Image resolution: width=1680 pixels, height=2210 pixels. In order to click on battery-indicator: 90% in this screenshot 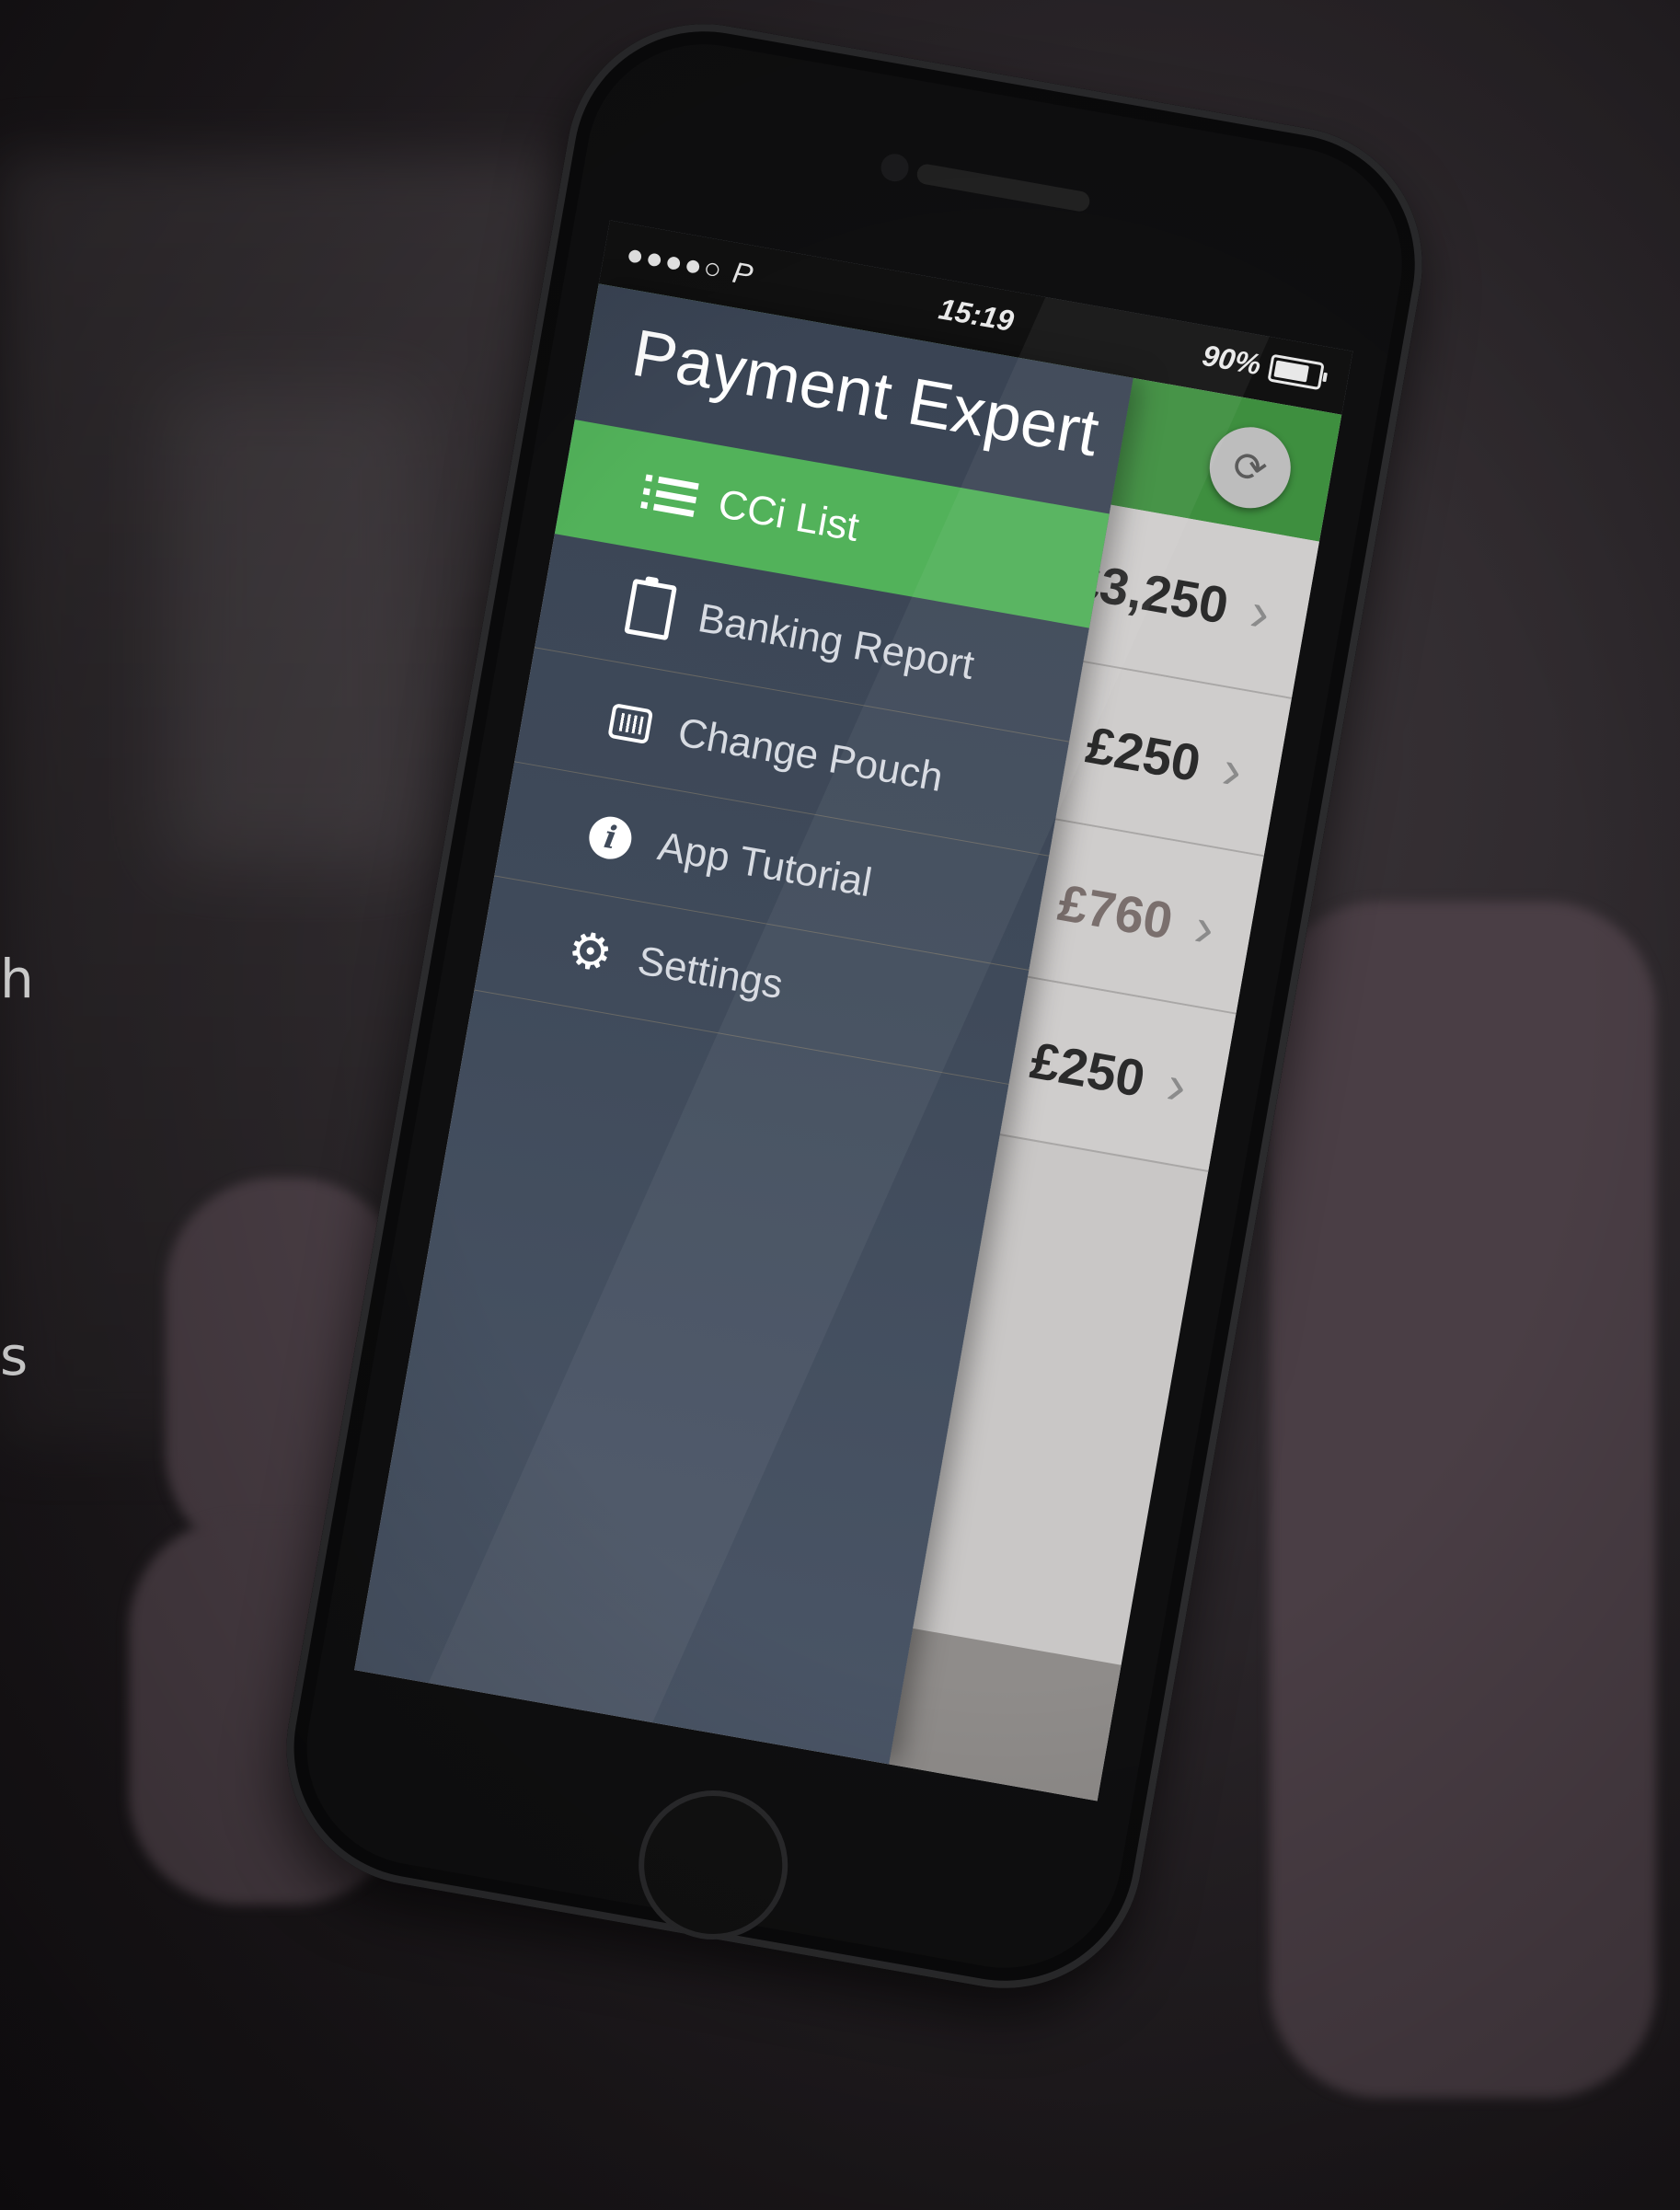, I will do `click(1262, 366)`.